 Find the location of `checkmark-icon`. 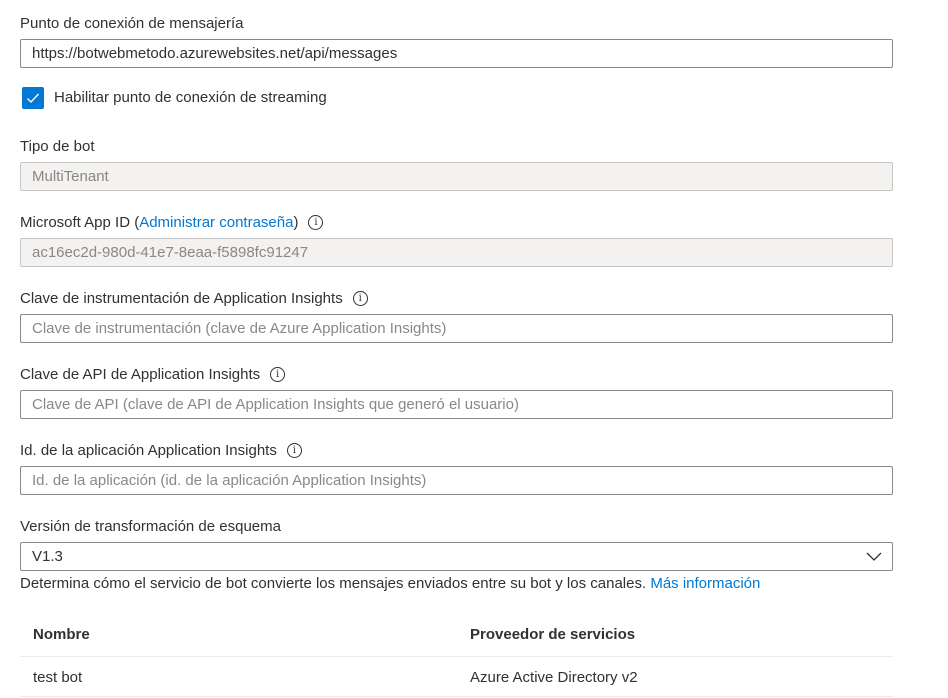

checkmark-icon is located at coordinates (33, 98).